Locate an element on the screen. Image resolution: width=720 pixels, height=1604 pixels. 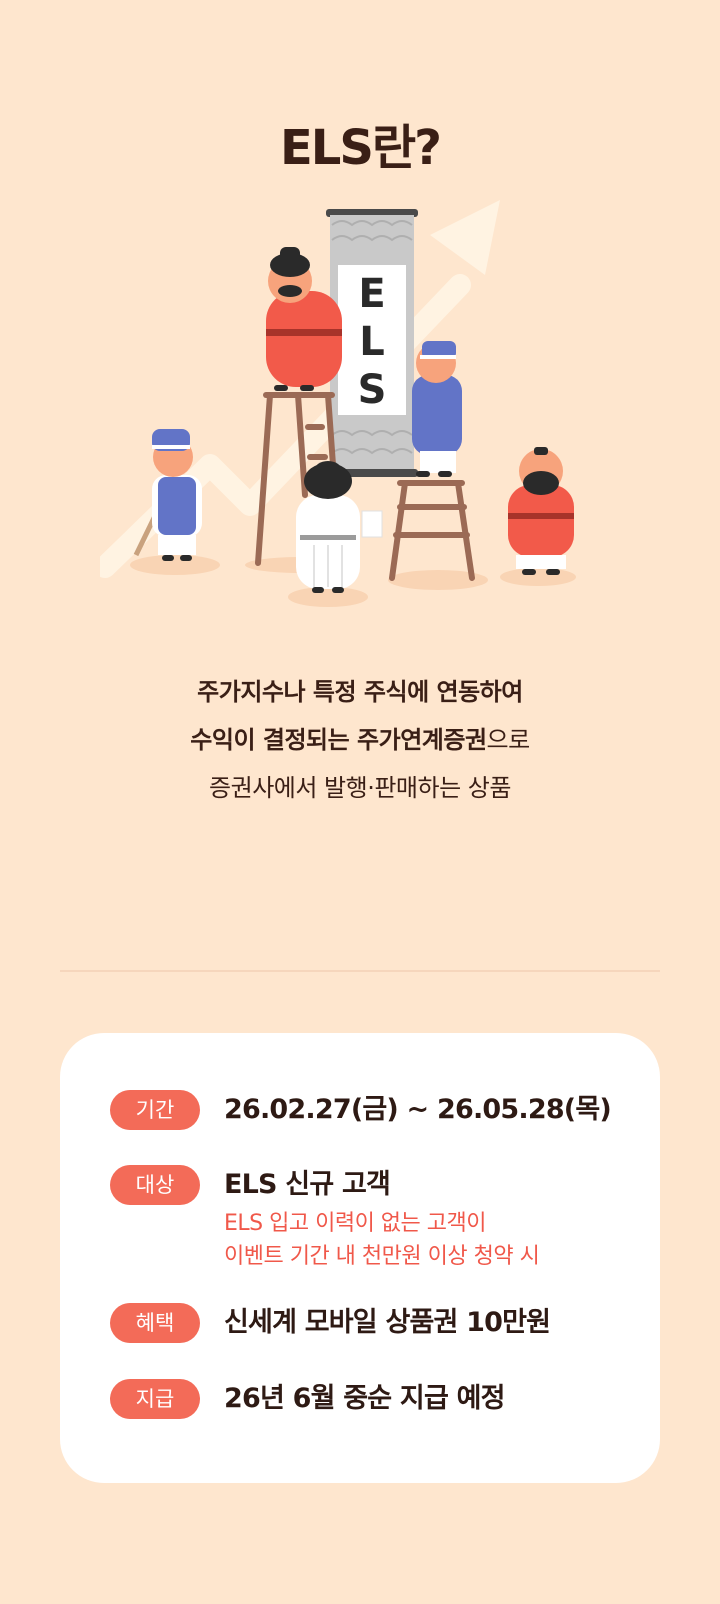
description-line-3: 증권사에서 발행·판매하는 상품 is located at coordinates (360, 788).